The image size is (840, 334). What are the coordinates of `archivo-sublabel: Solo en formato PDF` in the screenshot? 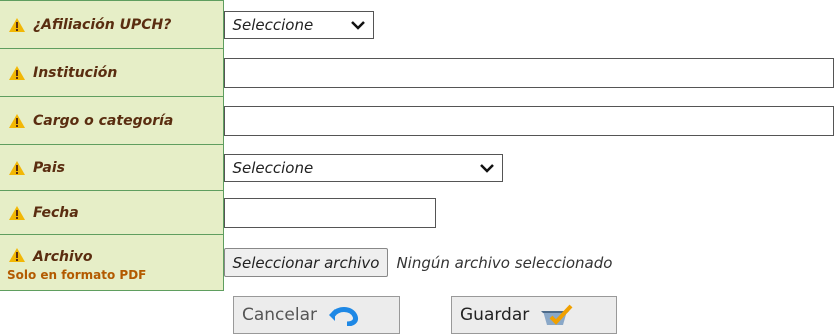 It's located at (77, 274).